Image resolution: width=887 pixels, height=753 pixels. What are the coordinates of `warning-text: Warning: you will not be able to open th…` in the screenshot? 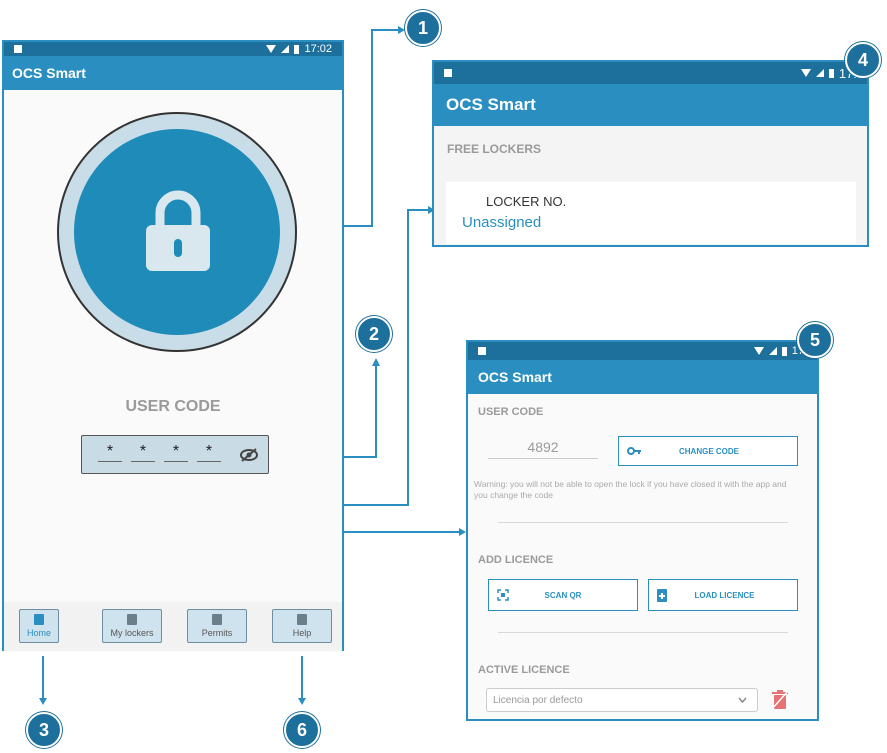 It's located at (630, 489).